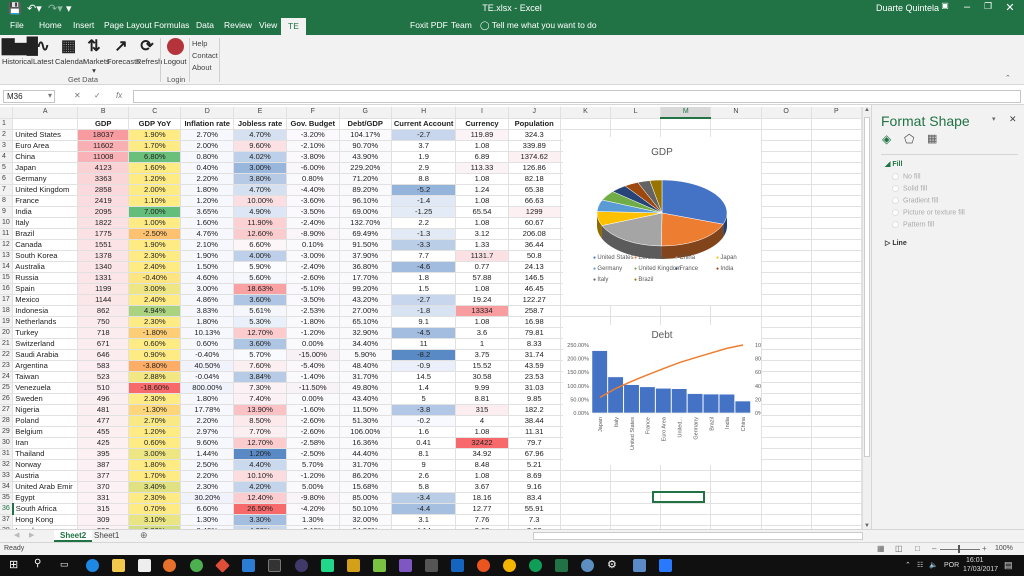 The image size is (1024, 576). What do you see at coordinates (45, 168) in the screenshot?
I see `country-cell: Japan` at bounding box center [45, 168].